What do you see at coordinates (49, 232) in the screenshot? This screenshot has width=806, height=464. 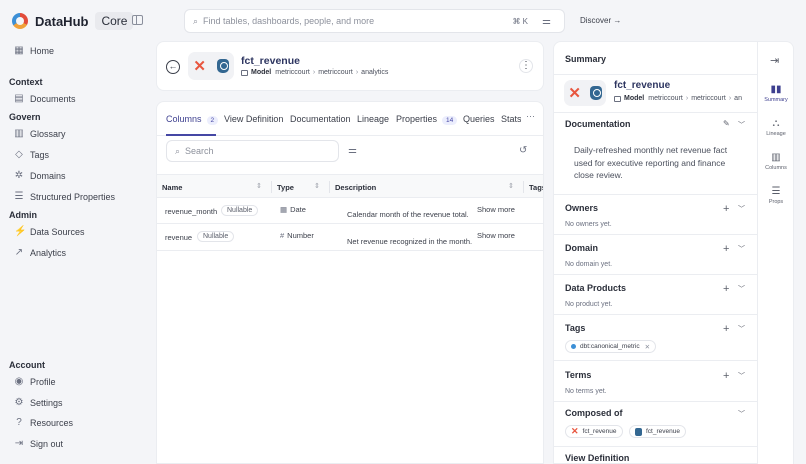 I see `sidebar-item-data-sources: ⚡ Data Sources` at bounding box center [49, 232].